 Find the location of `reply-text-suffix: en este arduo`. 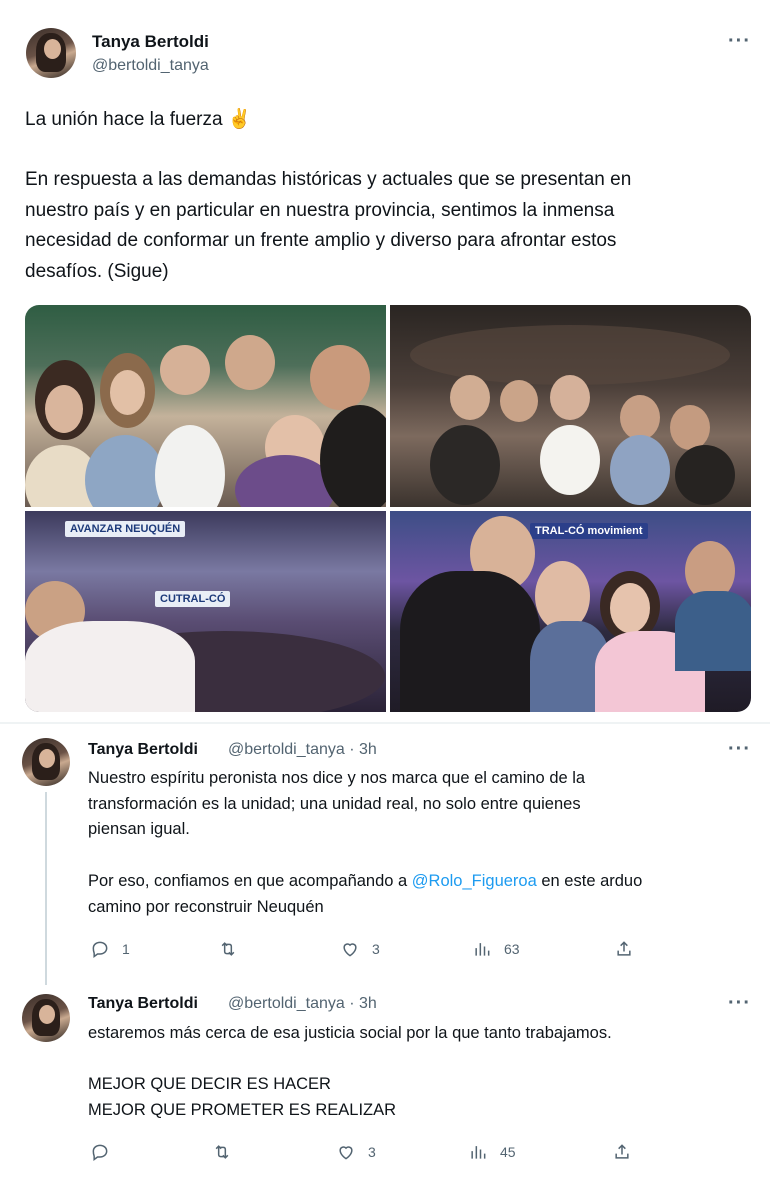

reply-text-suffix: en este arduo is located at coordinates (589, 881).